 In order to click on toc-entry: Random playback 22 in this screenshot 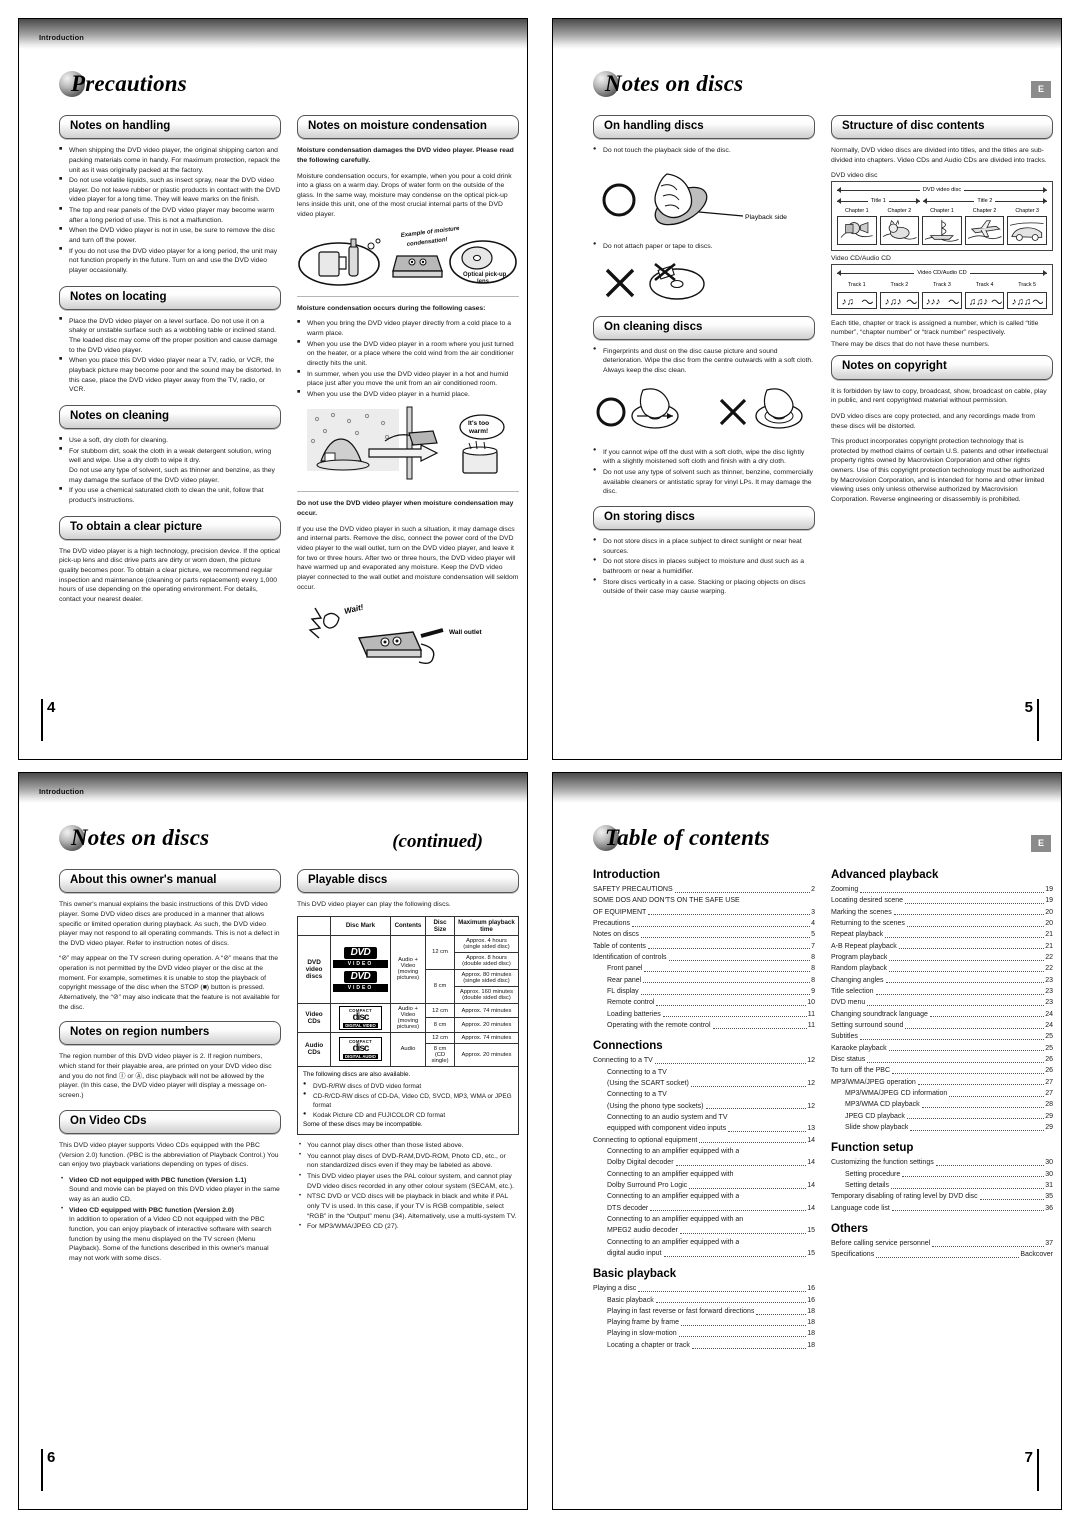, I will do `click(942, 968)`.